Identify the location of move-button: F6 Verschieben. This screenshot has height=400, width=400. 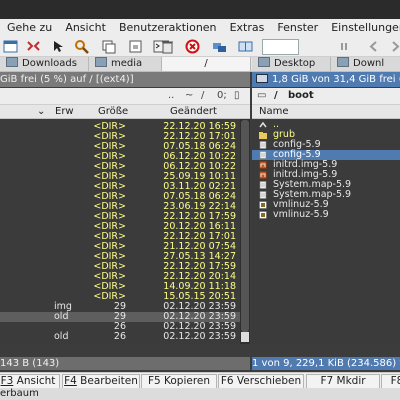
(261, 381).